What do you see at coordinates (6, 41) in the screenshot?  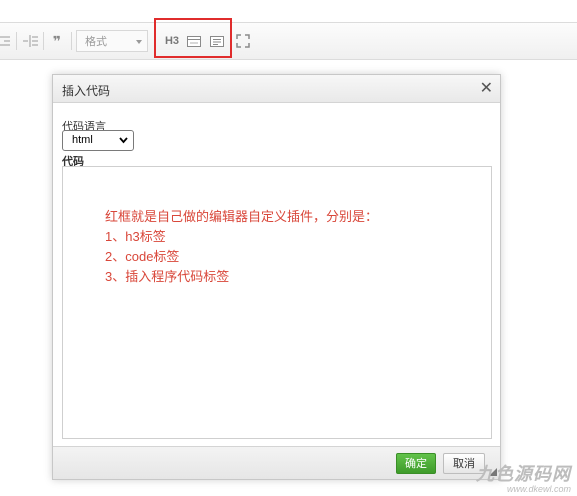 I see `outdent-icon` at bounding box center [6, 41].